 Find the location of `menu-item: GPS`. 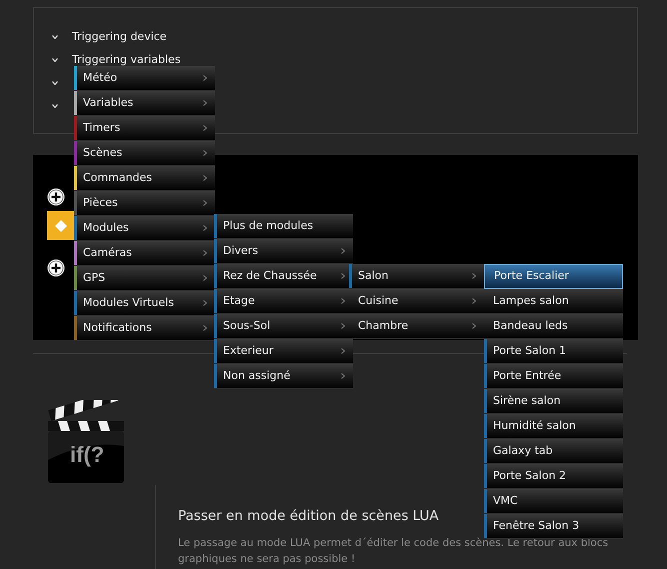

menu-item: GPS is located at coordinates (144, 278).